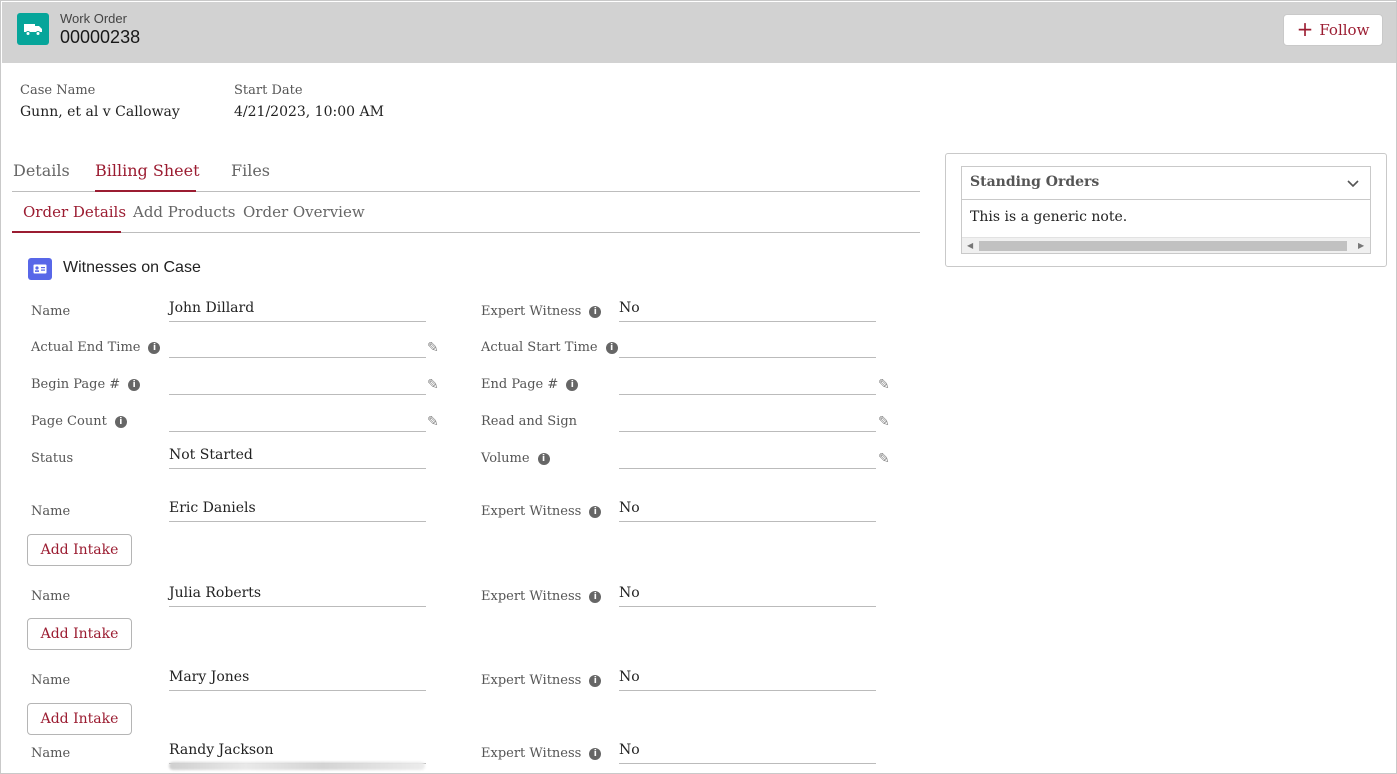  What do you see at coordinates (520, 384) in the screenshot?
I see `end-page-label-text: End Page #` at bounding box center [520, 384].